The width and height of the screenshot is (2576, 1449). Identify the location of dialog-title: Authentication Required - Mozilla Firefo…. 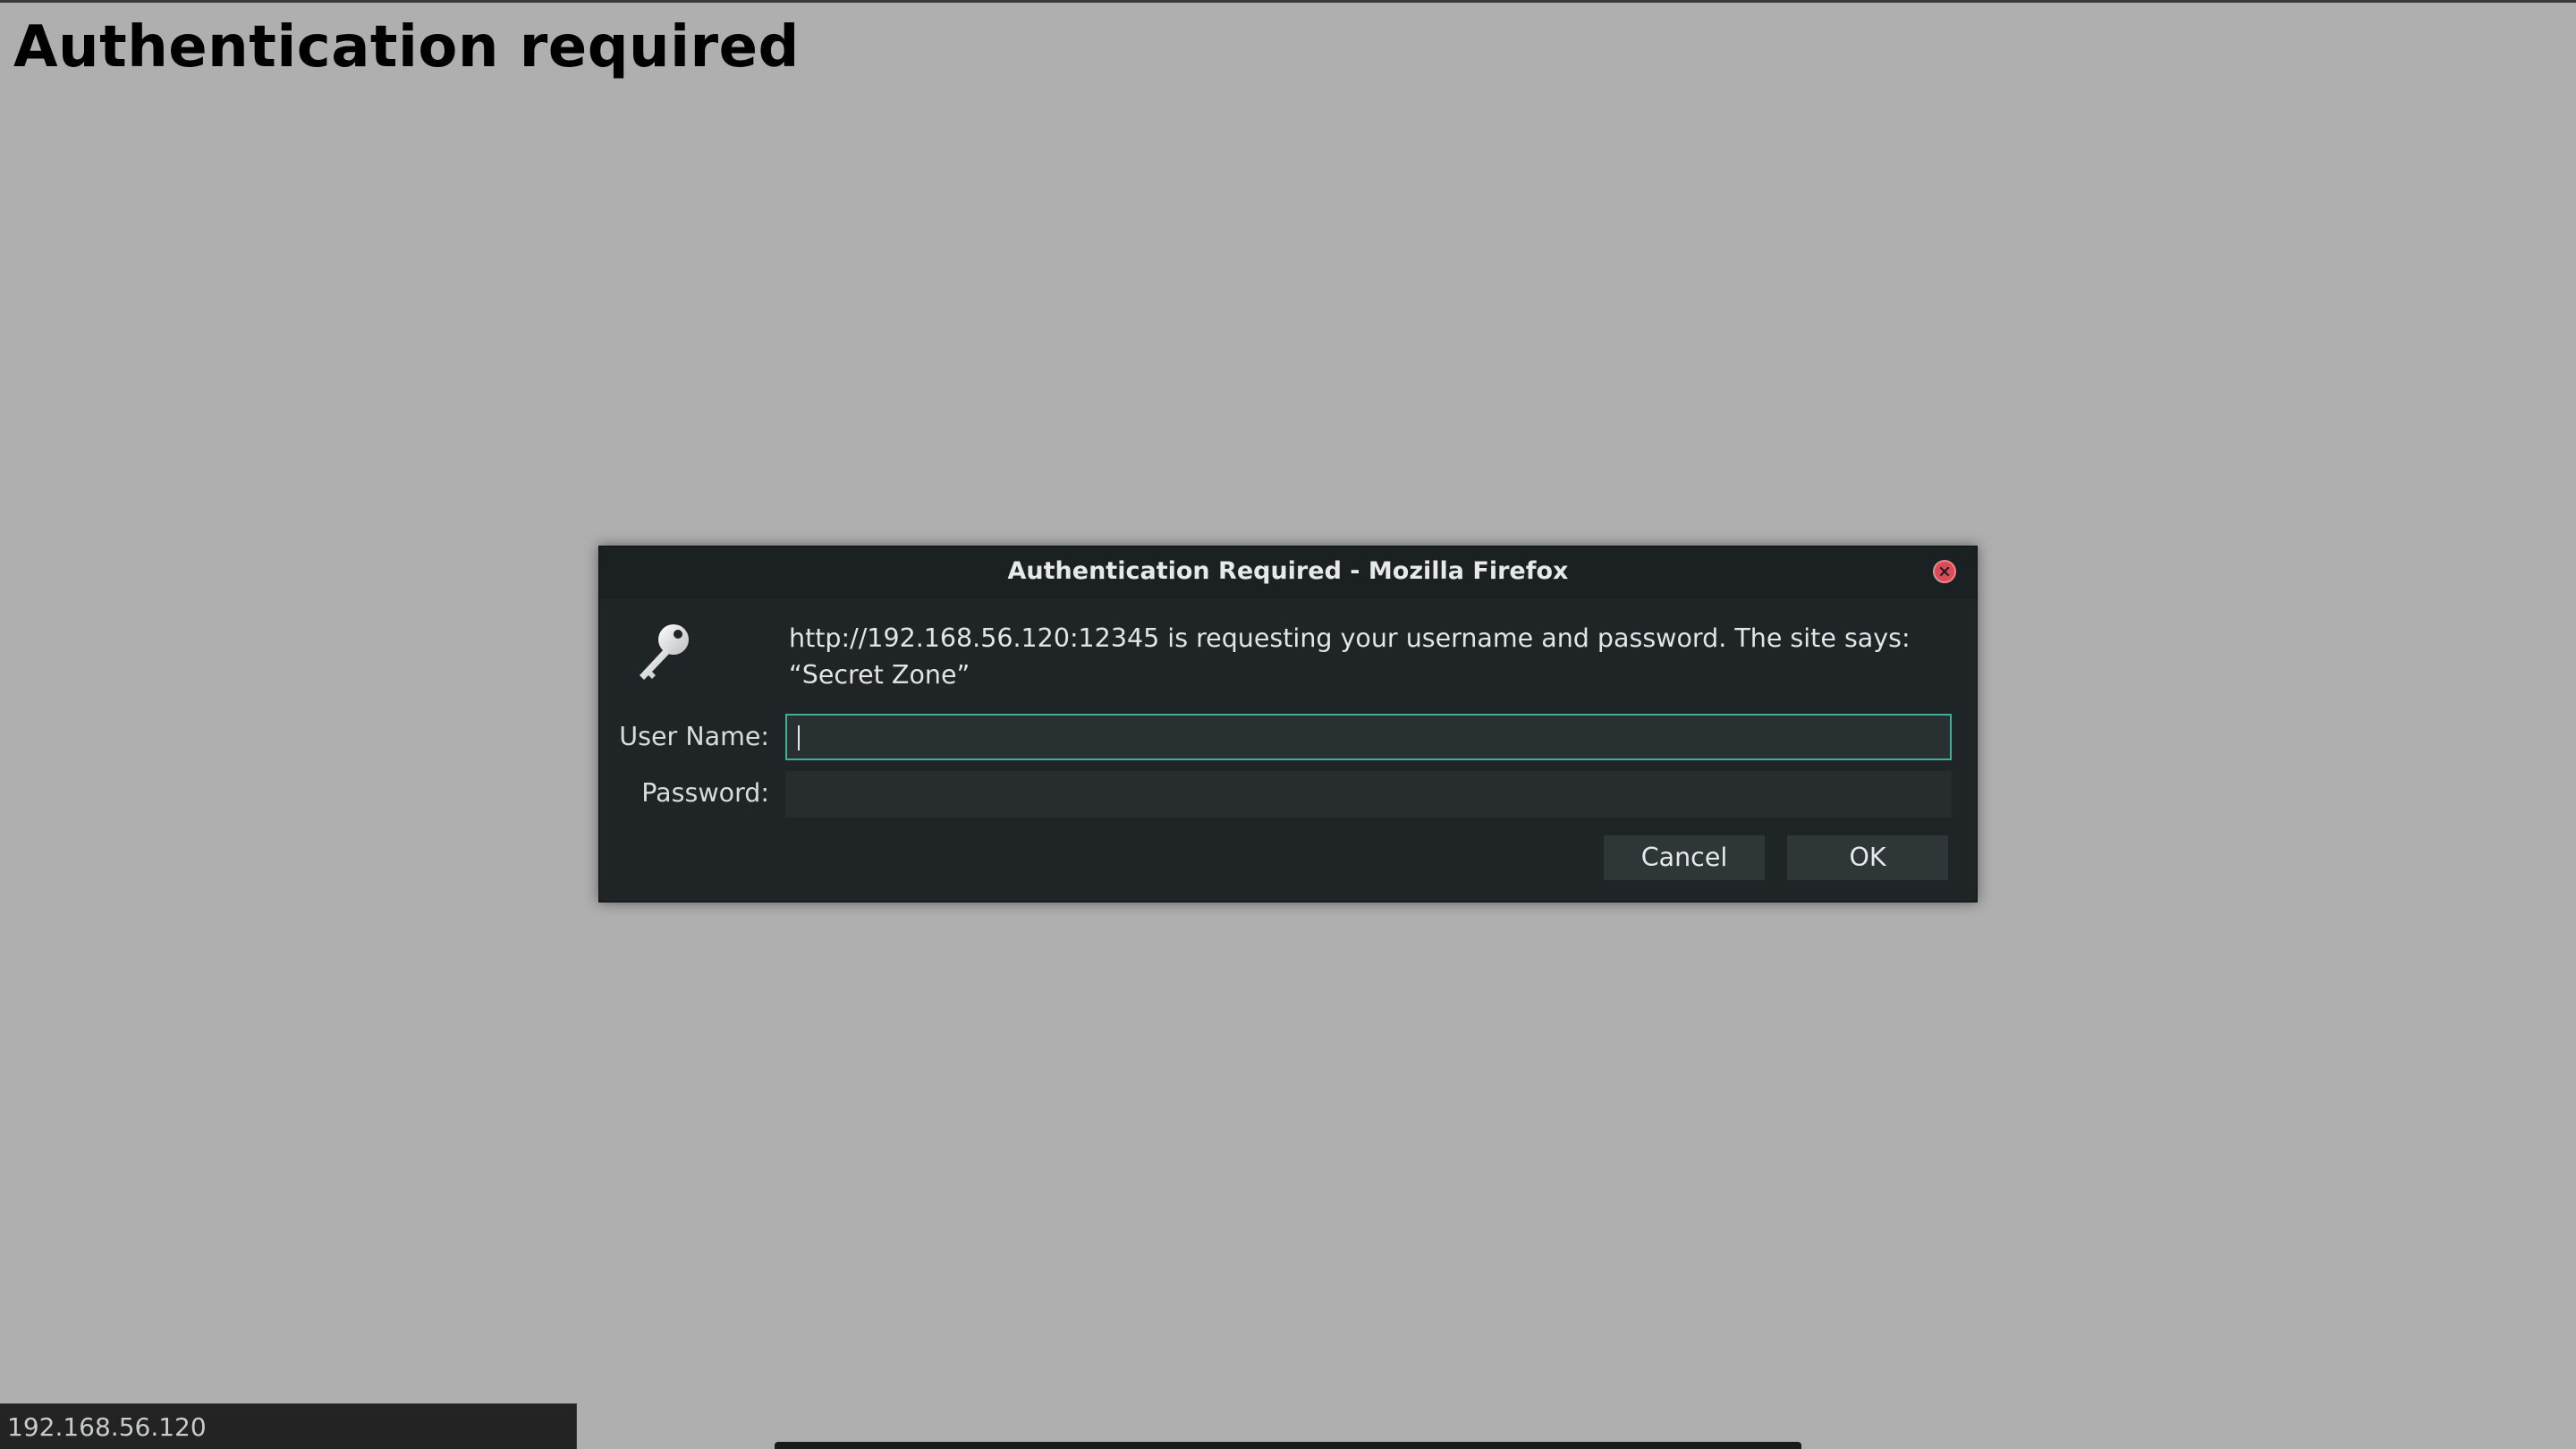
(1288, 571).